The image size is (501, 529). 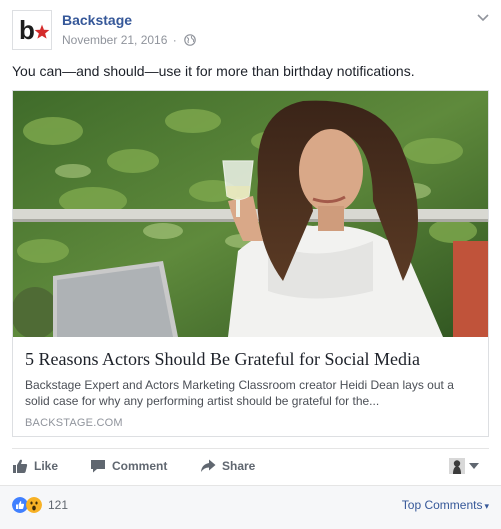 What do you see at coordinates (140, 466) in the screenshot?
I see `comment-label: Comment` at bounding box center [140, 466].